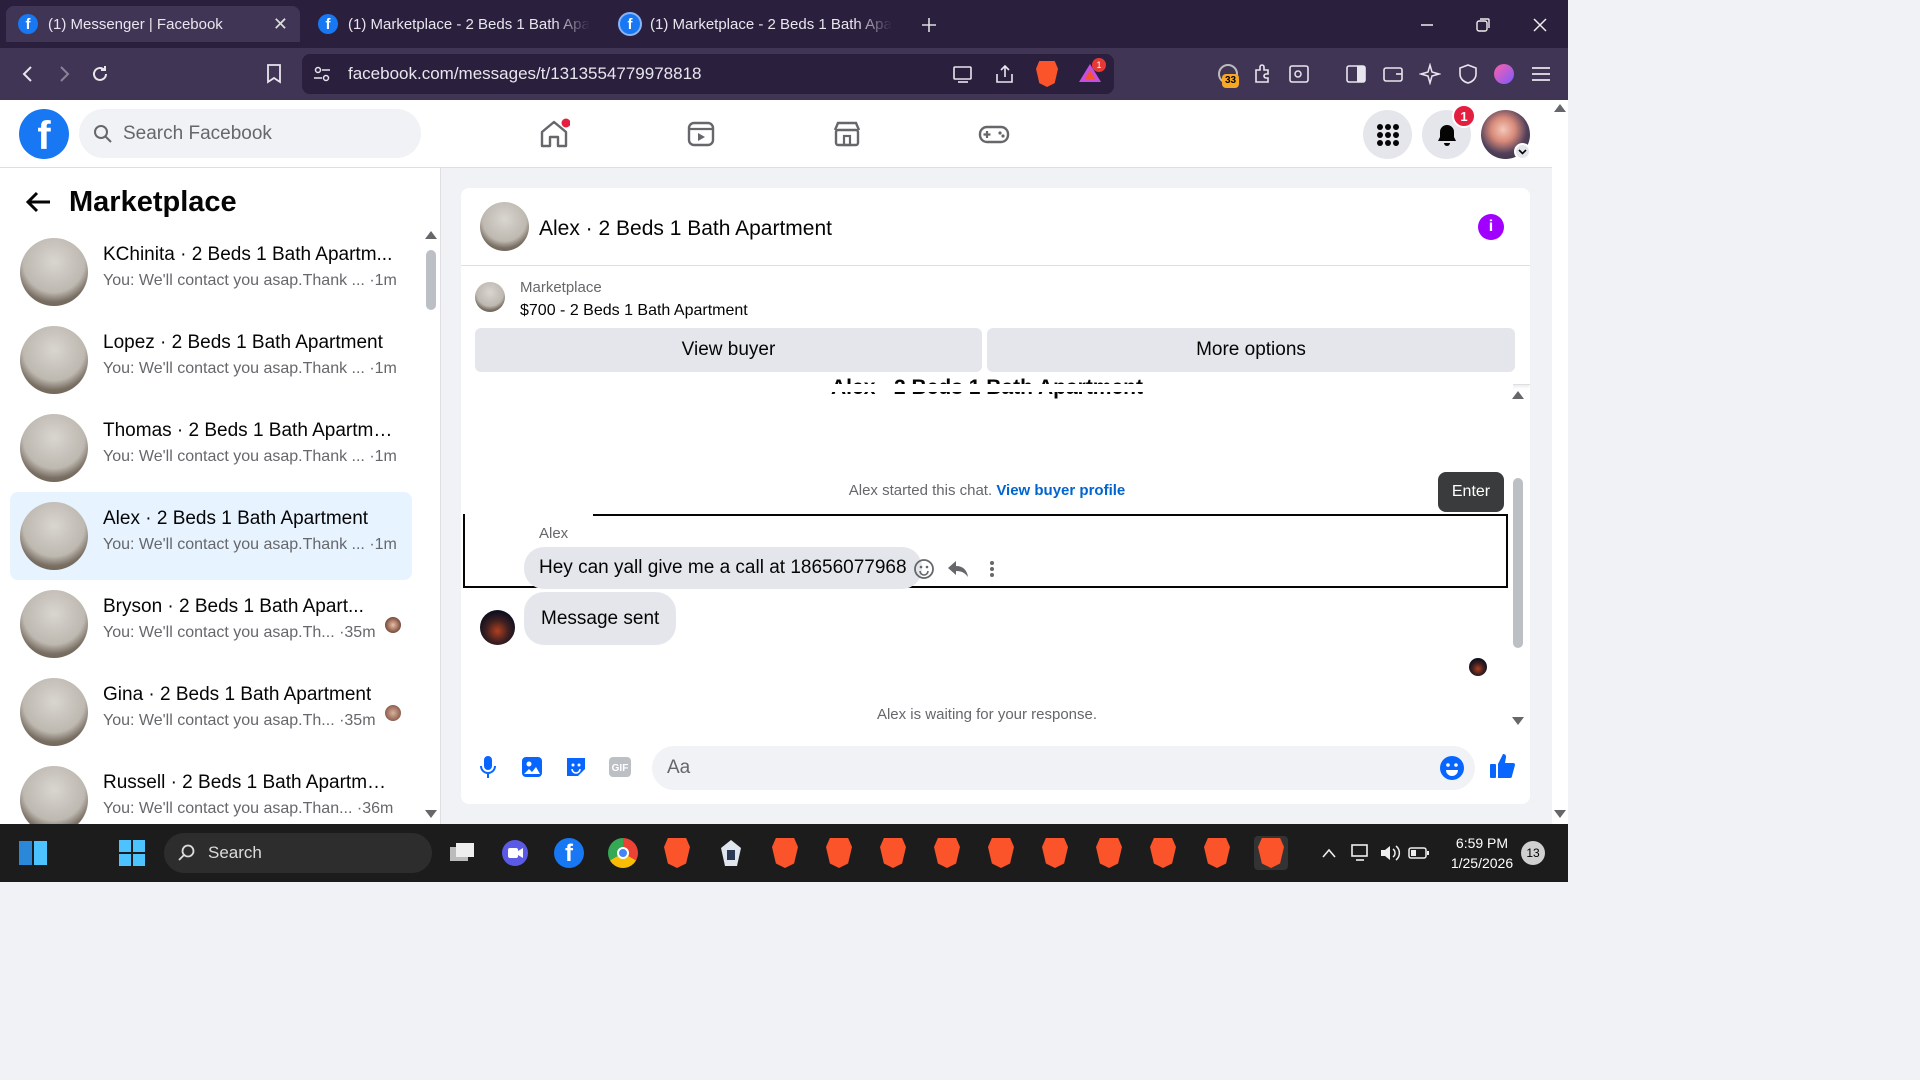  Describe the element at coordinates (1092, 71) in the screenshot. I see `brave-rewards-icon: 1` at that location.